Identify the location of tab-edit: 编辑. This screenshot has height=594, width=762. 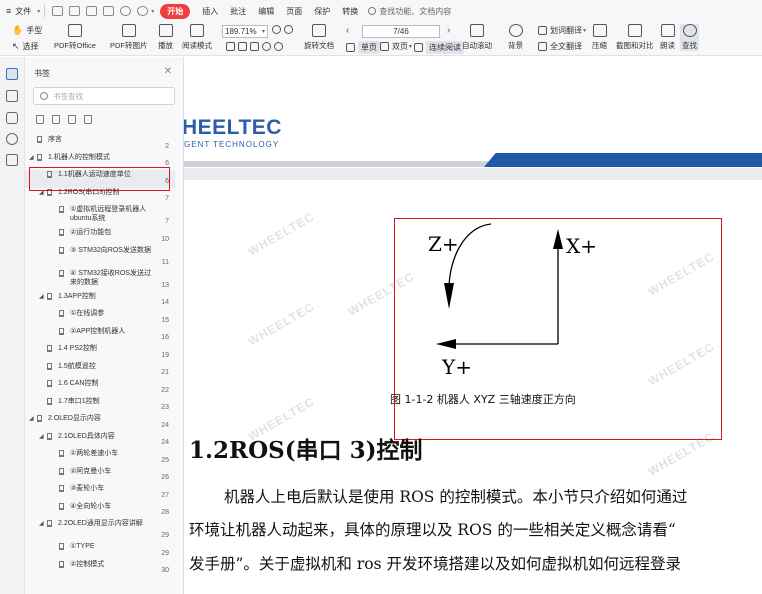
(266, 11).